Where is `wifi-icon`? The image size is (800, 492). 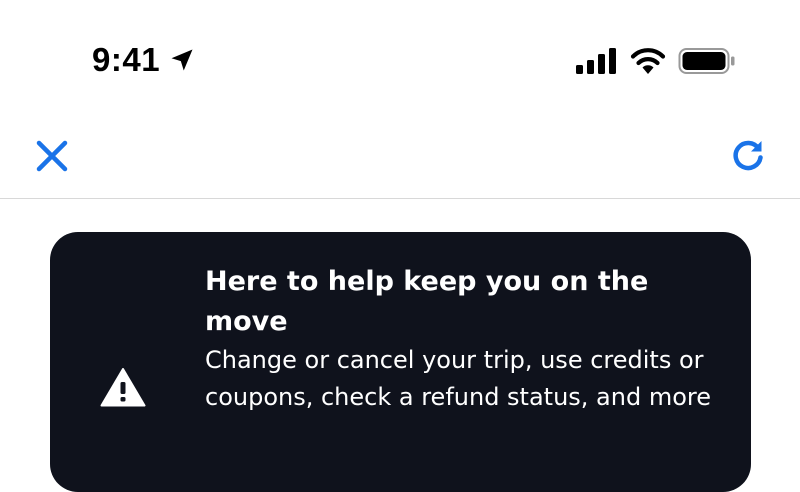
wifi-icon is located at coordinates (648, 61).